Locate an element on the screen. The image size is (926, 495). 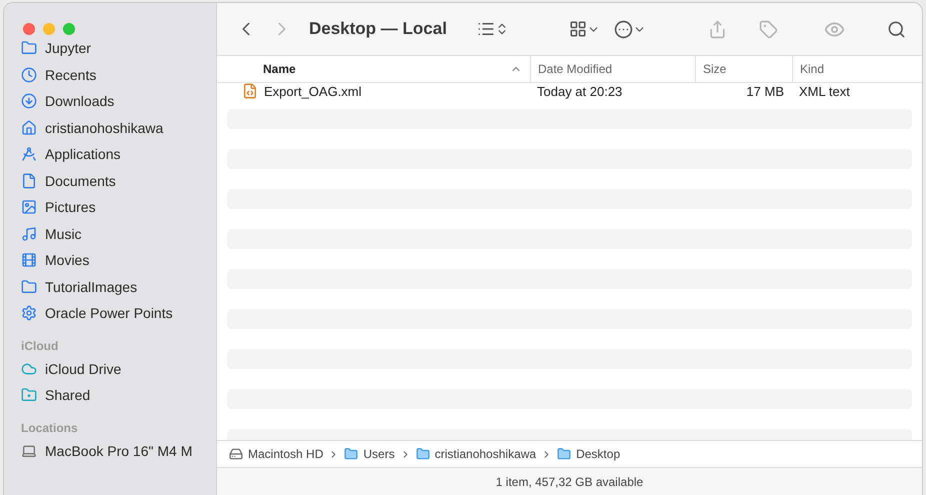
music-note-icon is located at coordinates (29, 234).